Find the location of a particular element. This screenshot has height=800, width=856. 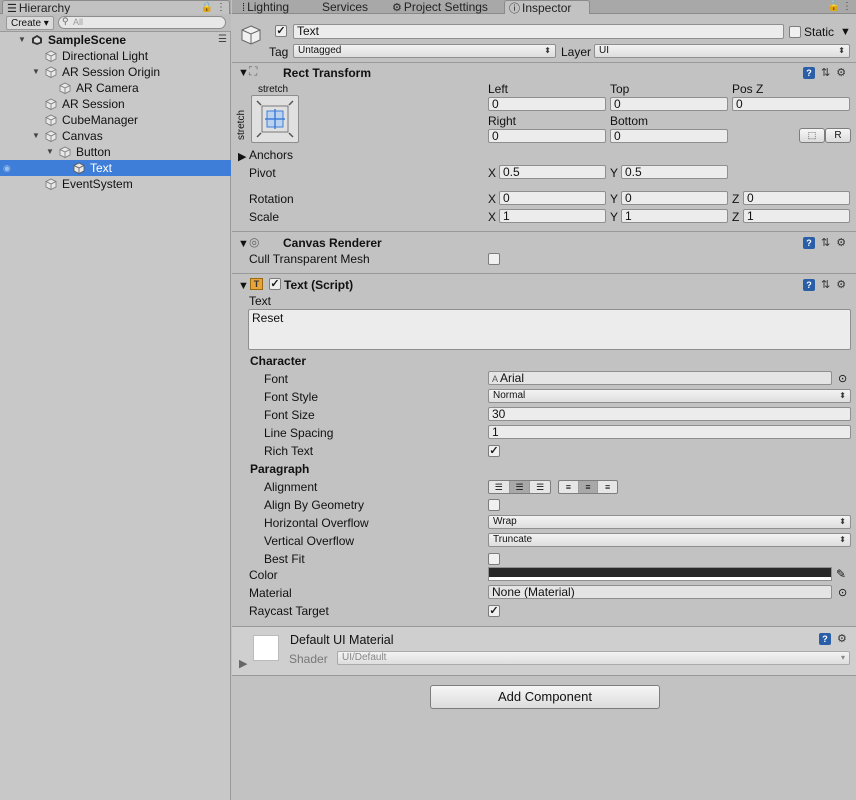

tab-lighting: ⁞ Lighting is located at coordinates (263, 7).